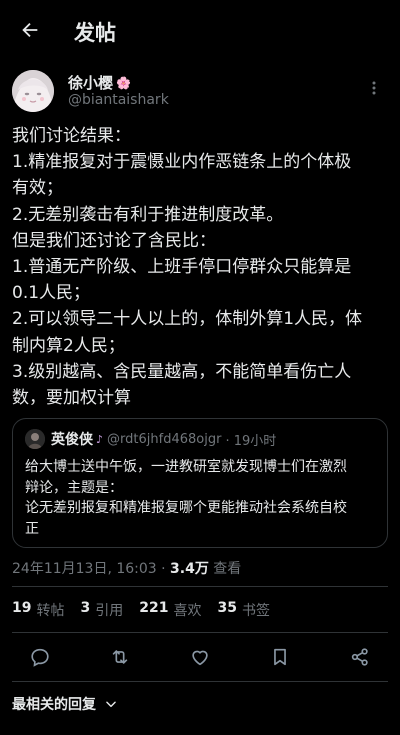  I want to click on more-options-button, so click(374, 88).